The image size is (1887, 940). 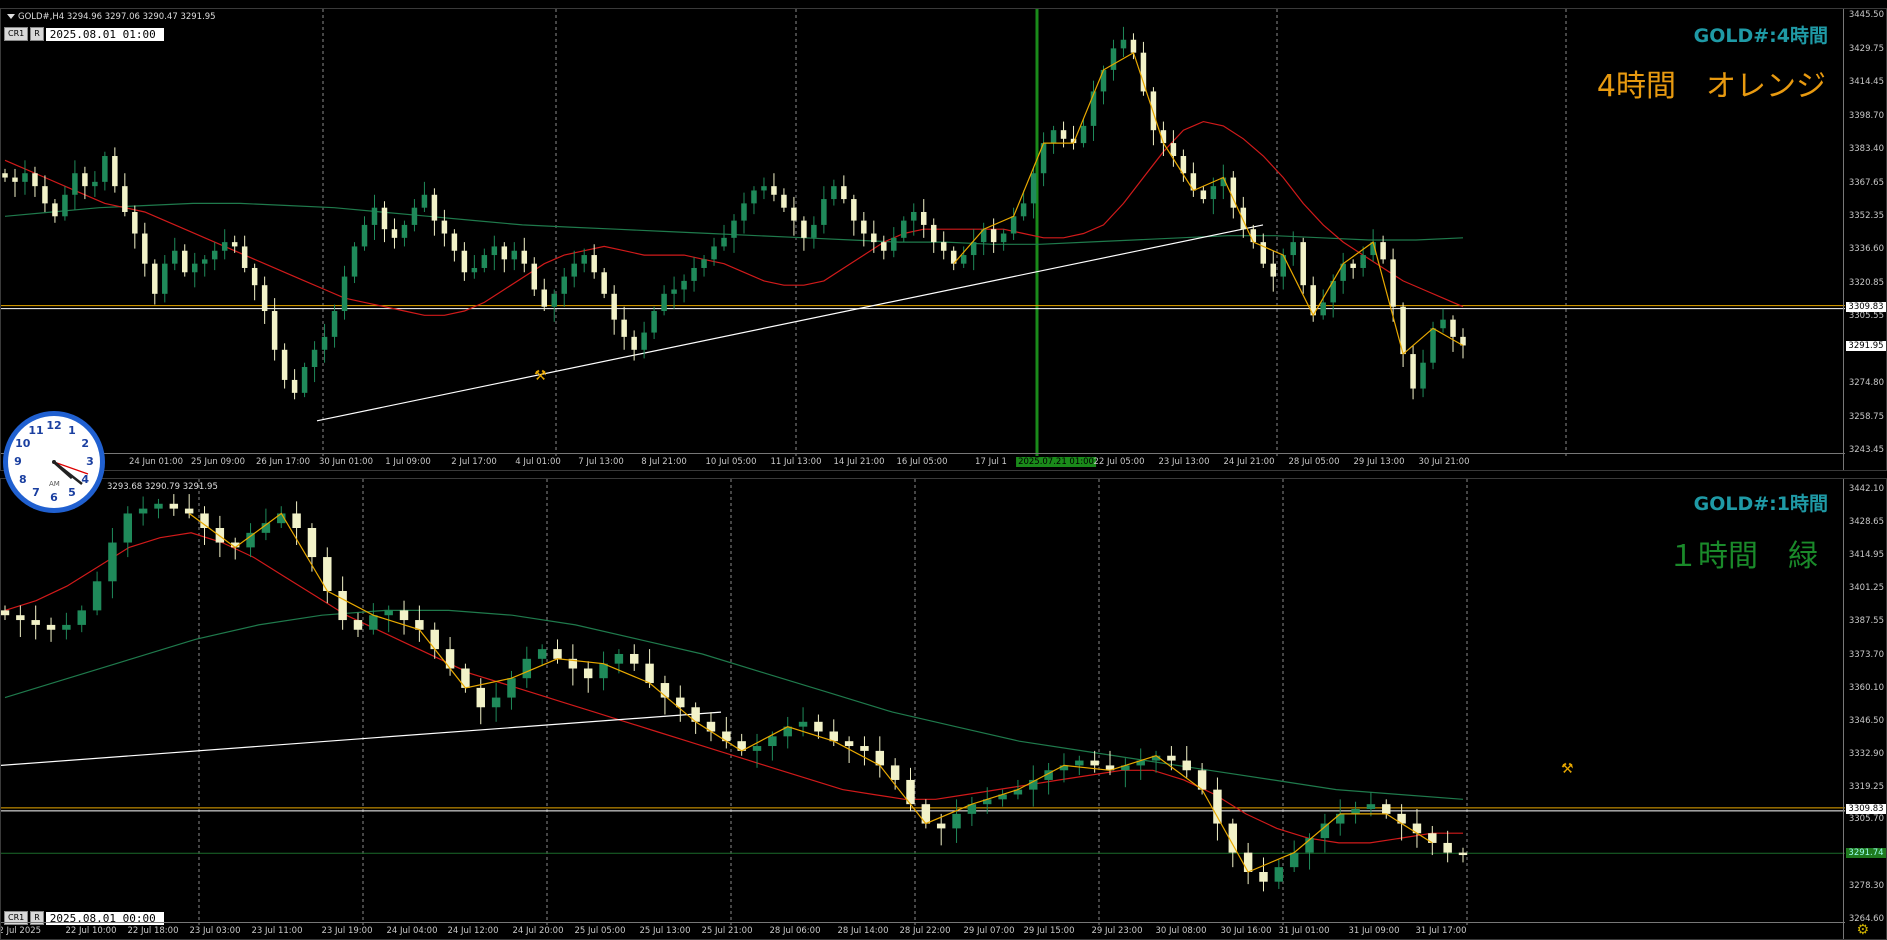 What do you see at coordinates (54, 462) in the screenshot?
I see `analog-clock: 12 12 3 45678 9 1011 AM` at bounding box center [54, 462].